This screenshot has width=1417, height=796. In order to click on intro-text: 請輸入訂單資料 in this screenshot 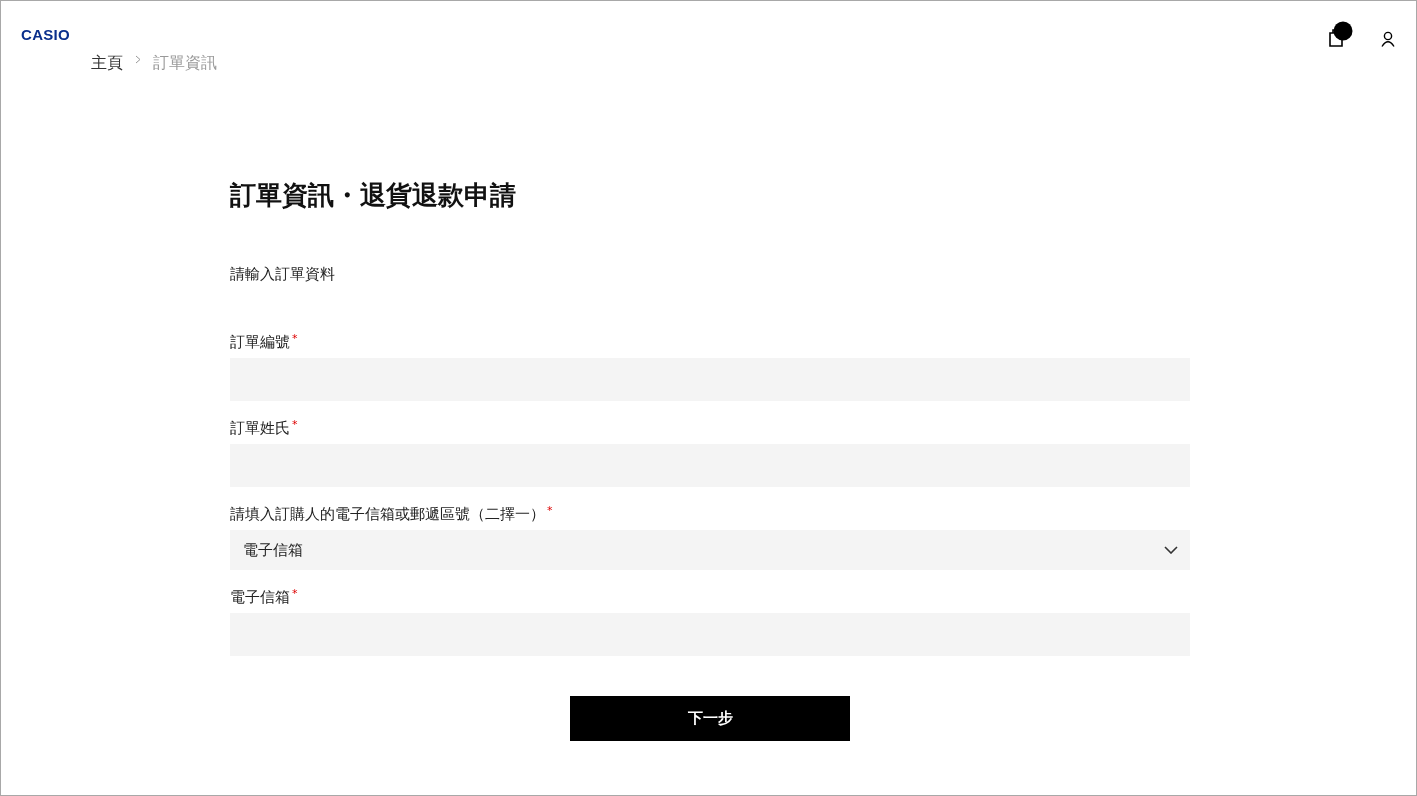, I will do `click(283, 274)`.